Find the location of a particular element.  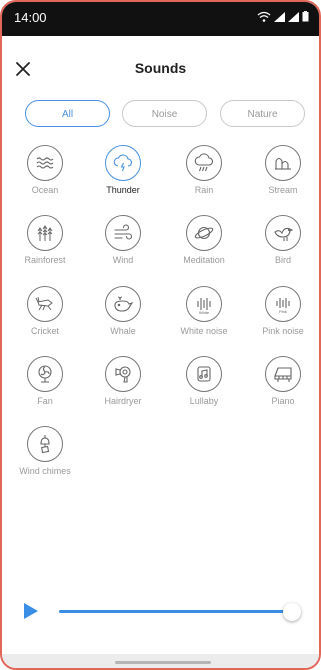

volume-slider-track is located at coordinates (175, 611).